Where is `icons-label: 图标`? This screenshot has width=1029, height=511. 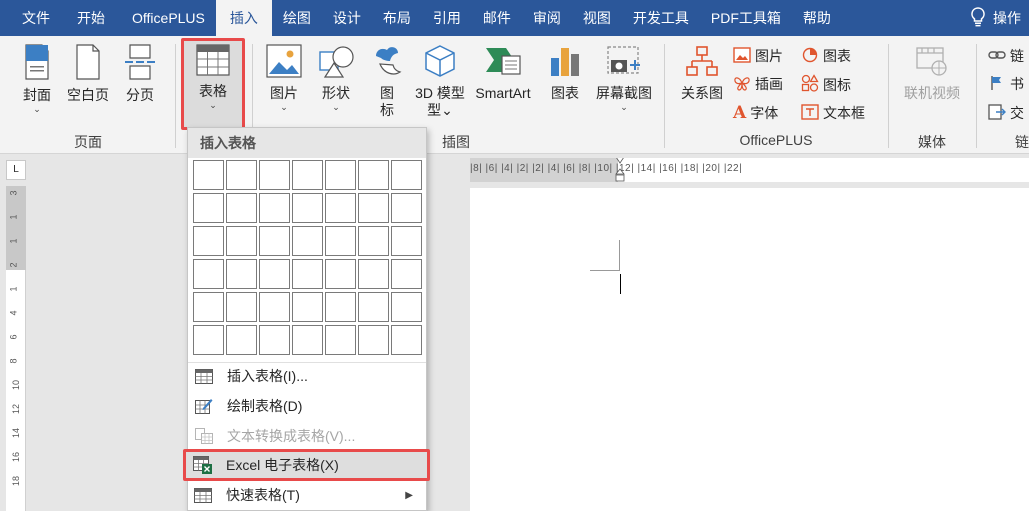
icons-label: 图标 is located at coordinates (387, 101).